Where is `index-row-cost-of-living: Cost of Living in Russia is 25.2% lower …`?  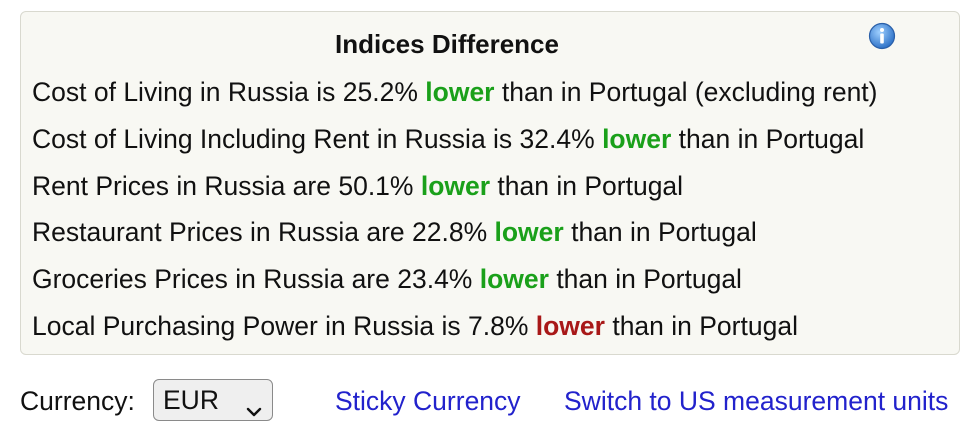 index-row-cost-of-living: Cost of Living in Russia is 25.2% lower … is located at coordinates (495, 97).